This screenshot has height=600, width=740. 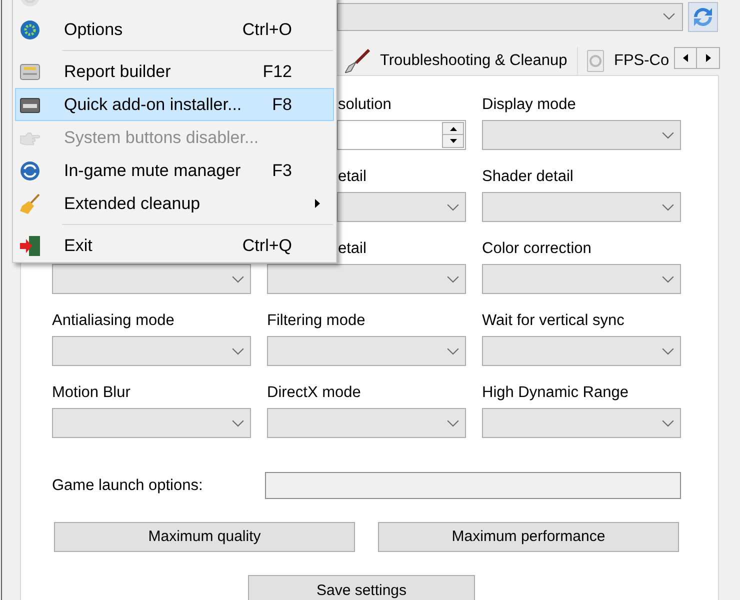 What do you see at coordinates (282, 105) in the screenshot?
I see `shortcut-text: F8` at bounding box center [282, 105].